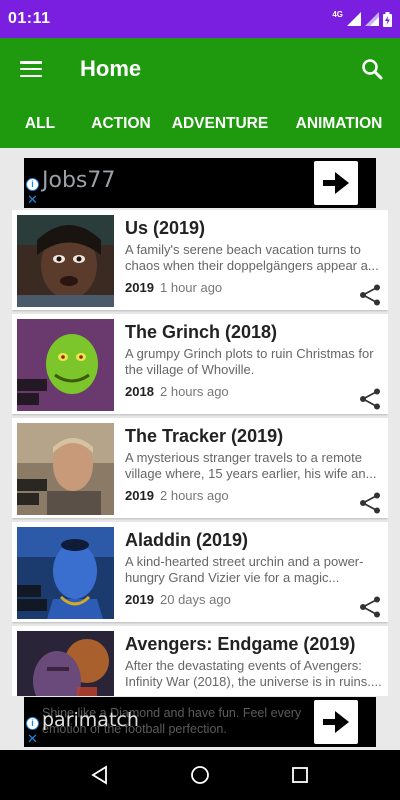 This screenshot has width=400, height=800. Describe the element at coordinates (29, 18) in the screenshot. I see `status-time: 01:11` at that location.